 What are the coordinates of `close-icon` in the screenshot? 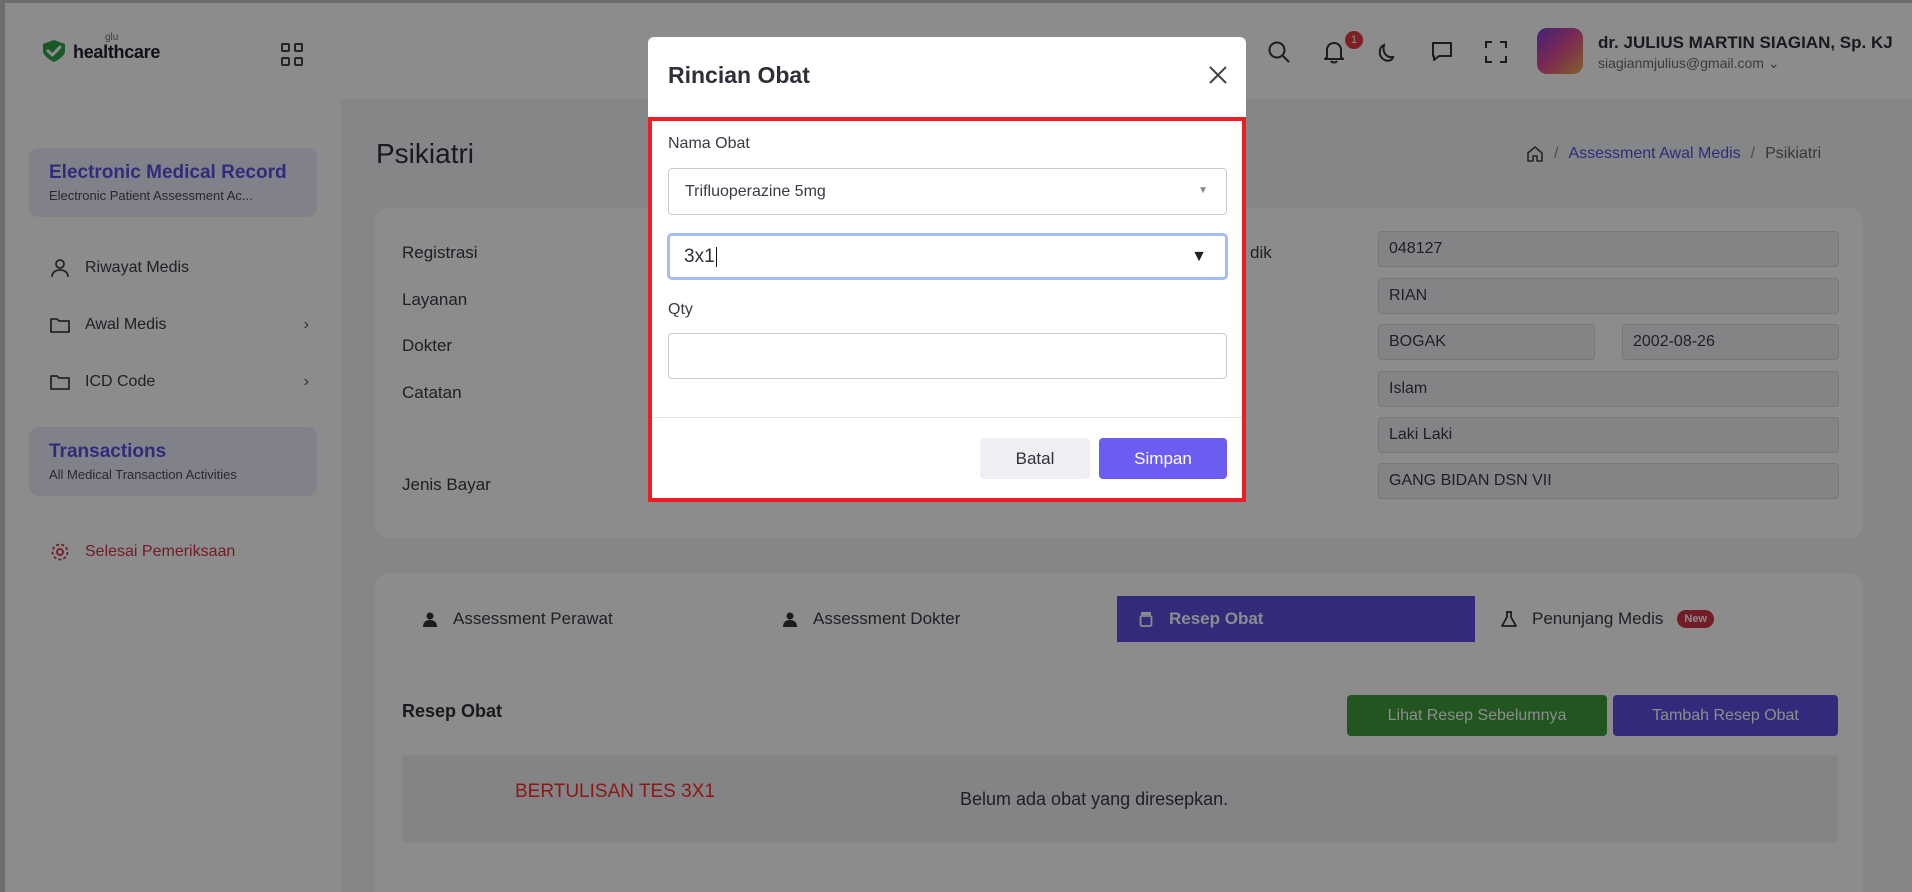 It's located at (1218, 75).